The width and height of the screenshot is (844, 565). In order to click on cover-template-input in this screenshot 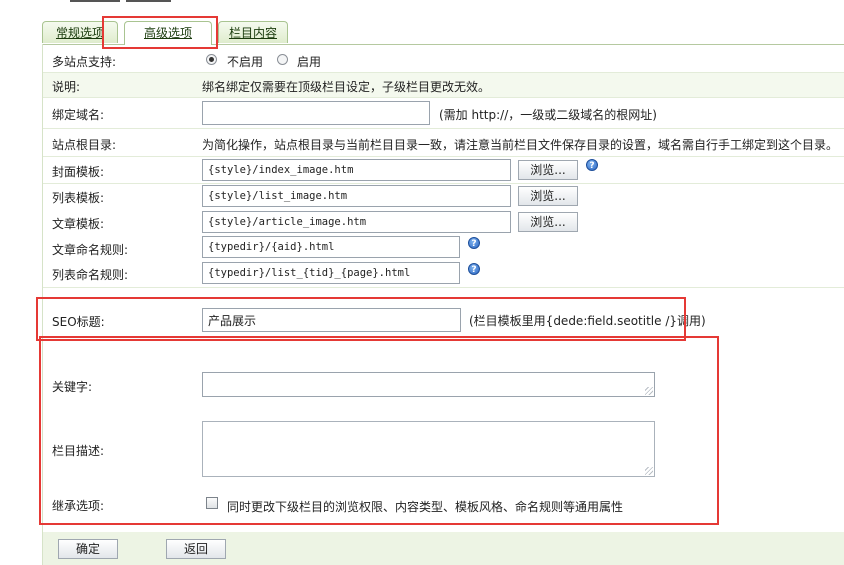, I will do `click(356, 170)`.